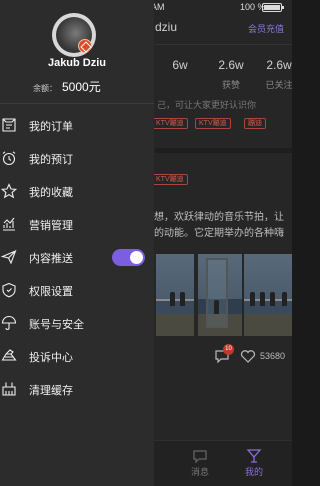  What do you see at coordinates (166, 27) in the screenshot?
I see `profile-name-partial: dziu` at bounding box center [166, 27].